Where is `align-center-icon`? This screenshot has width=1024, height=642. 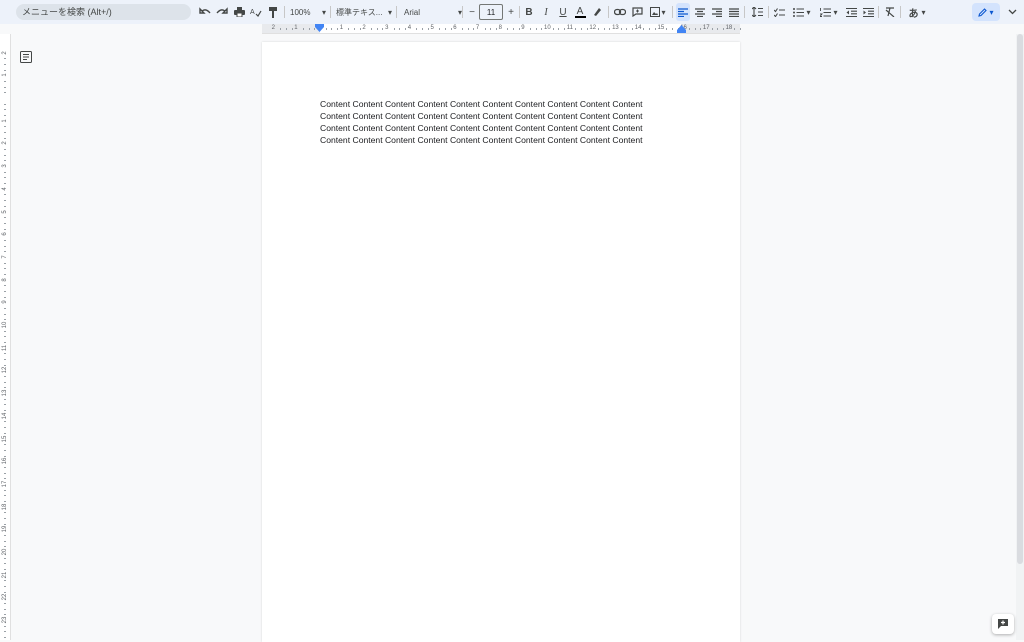 align-center-icon is located at coordinates (700, 12).